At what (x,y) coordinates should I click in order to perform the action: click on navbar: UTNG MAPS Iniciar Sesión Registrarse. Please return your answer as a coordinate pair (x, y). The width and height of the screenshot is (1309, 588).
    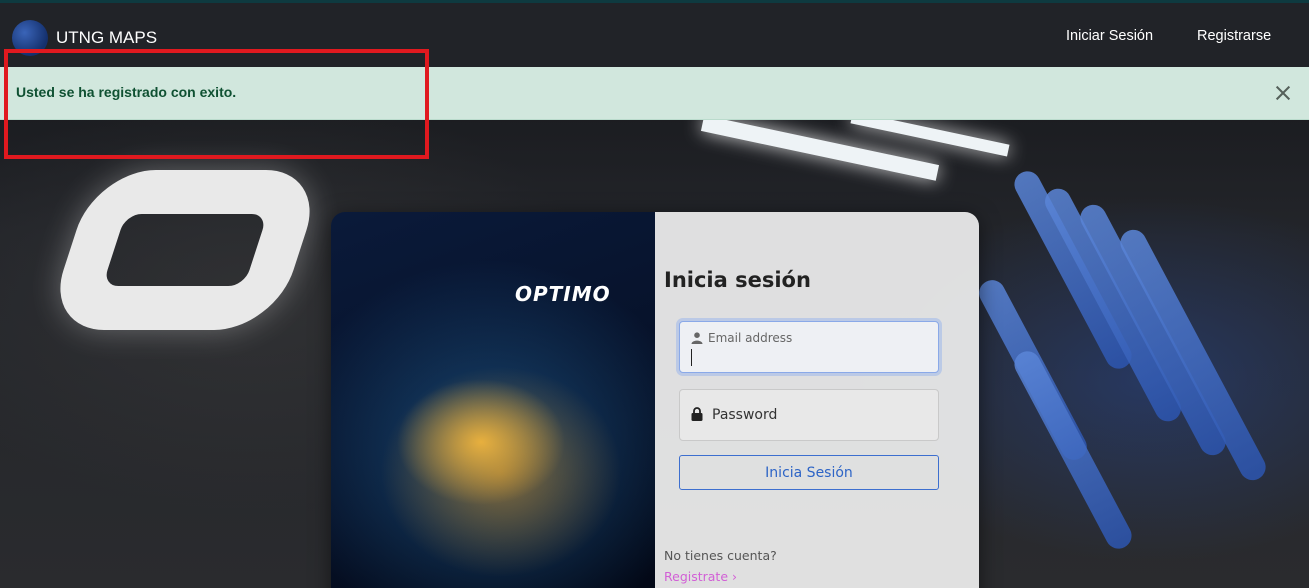
    Looking at the image, I should click on (654, 33).